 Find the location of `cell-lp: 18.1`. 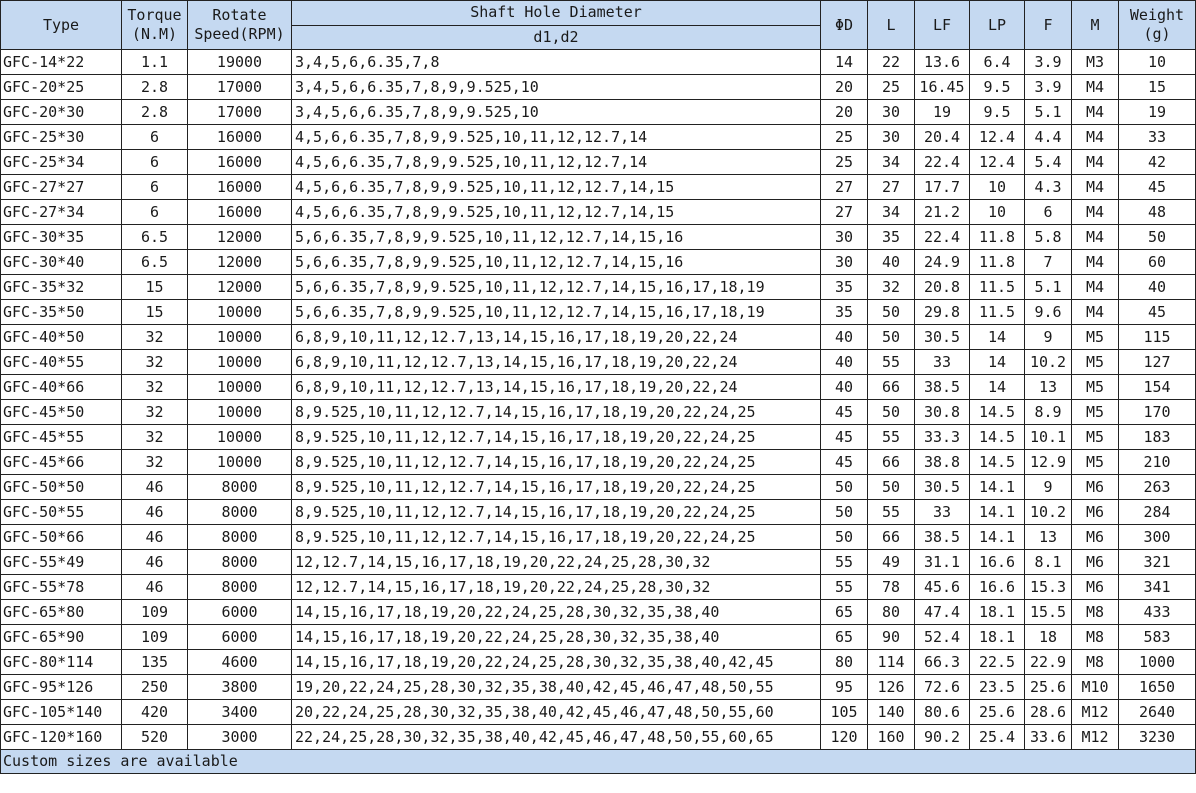

cell-lp: 18.1 is located at coordinates (997, 637).